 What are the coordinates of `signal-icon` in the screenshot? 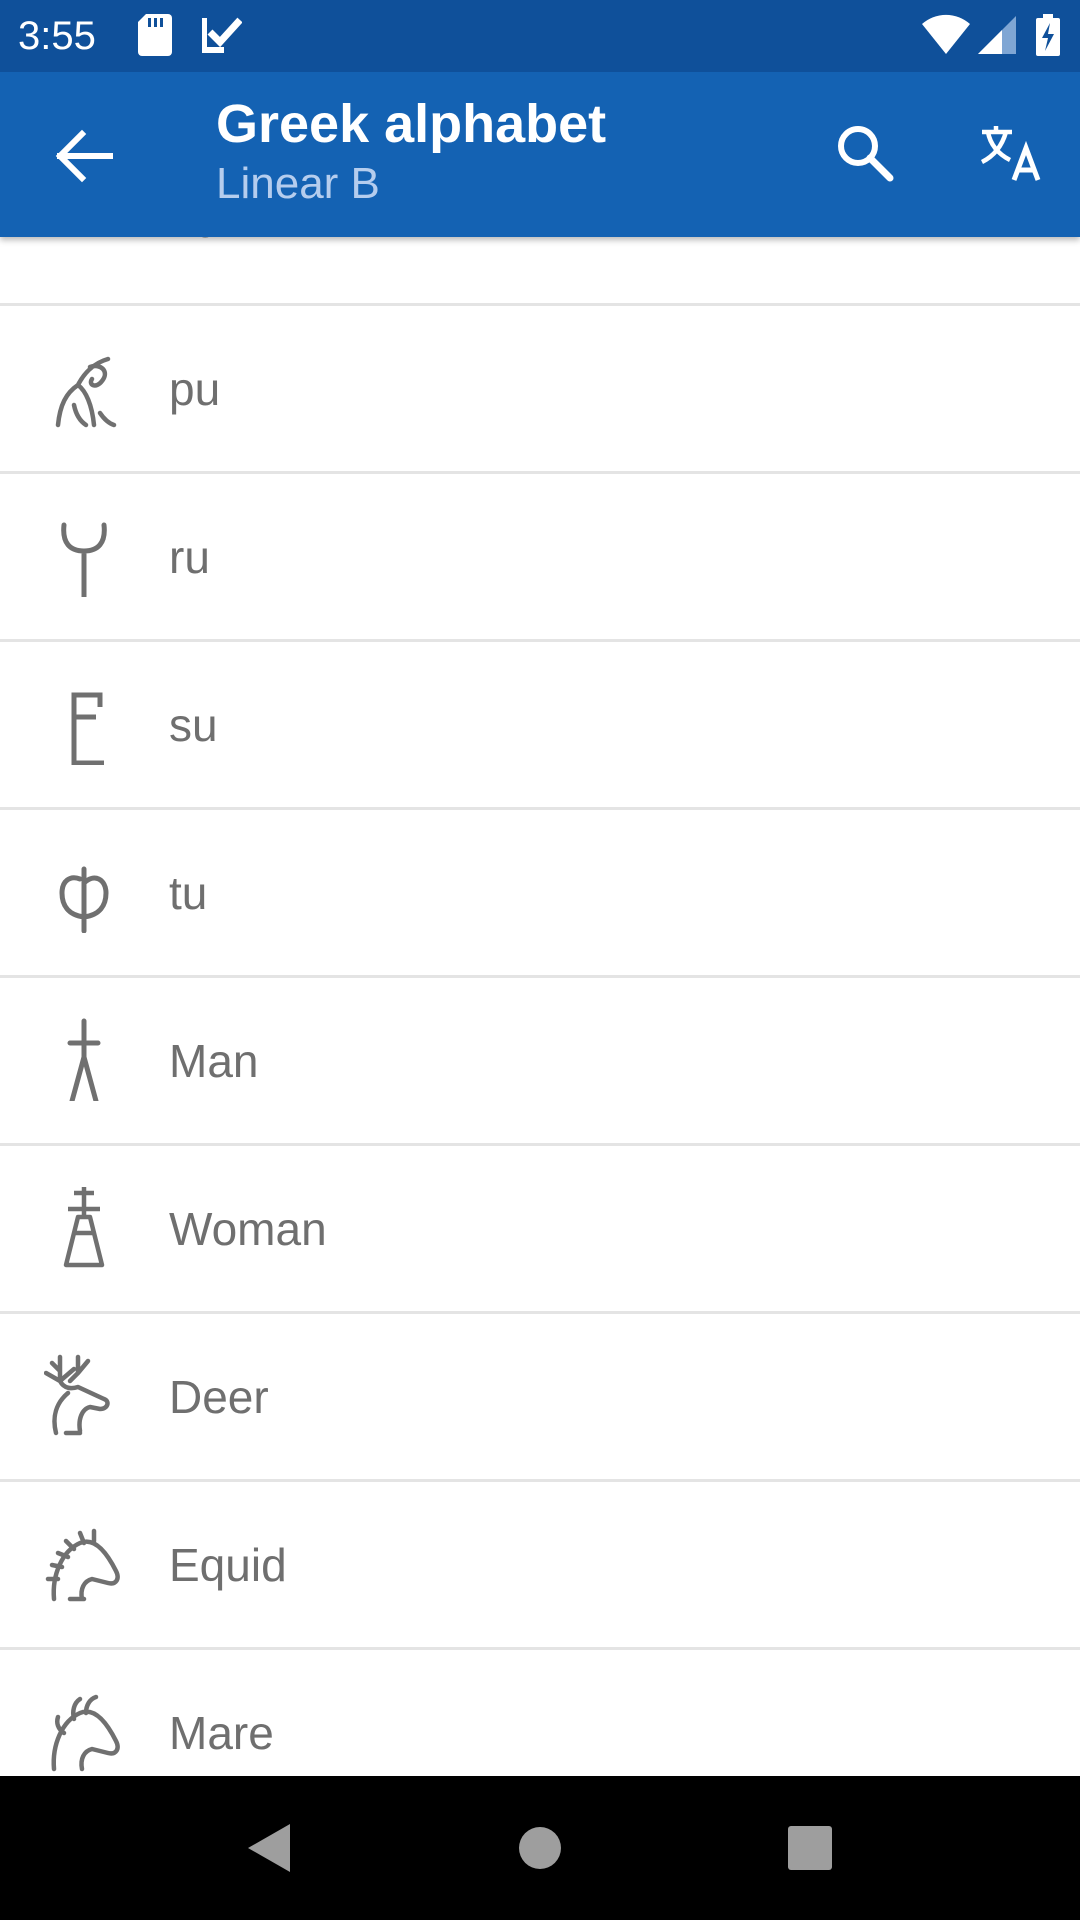 It's located at (997, 35).